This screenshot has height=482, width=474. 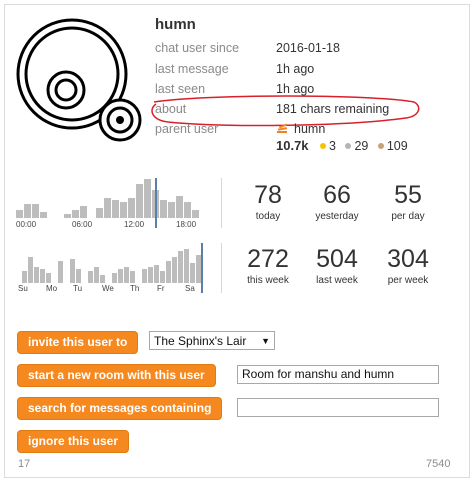 What do you see at coordinates (408, 216) in the screenshot?
I see `stat-caption: per day` at bounding box center [408, 216].